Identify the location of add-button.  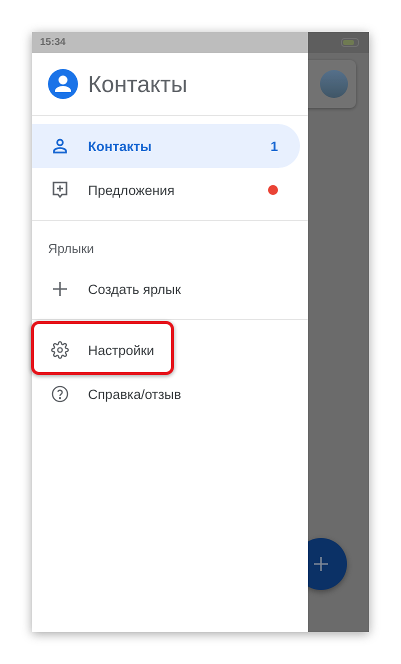
(327, 564).